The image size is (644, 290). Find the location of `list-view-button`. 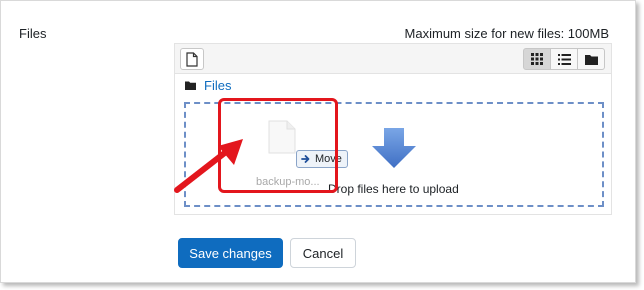

list-view-button is located at coordinates (564, 59).